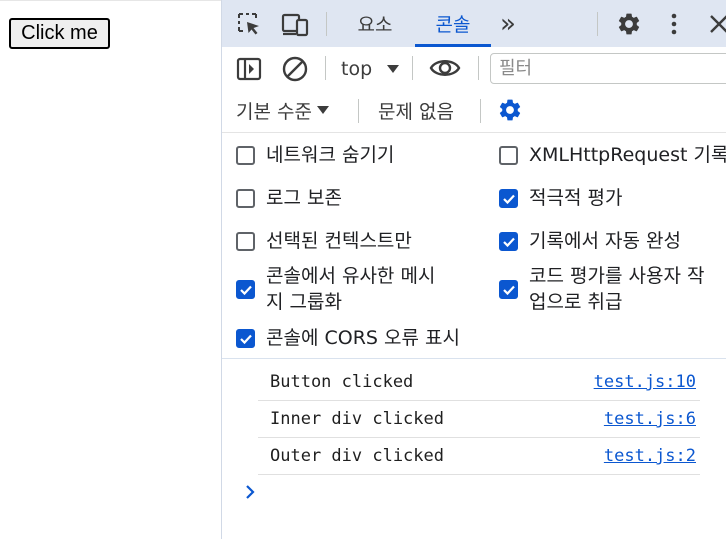  What do you see at coordinates (339, 241) in the screenshot?
I see `option-label: 선택된 컨텍스트만` at bounding box center [339, 241].